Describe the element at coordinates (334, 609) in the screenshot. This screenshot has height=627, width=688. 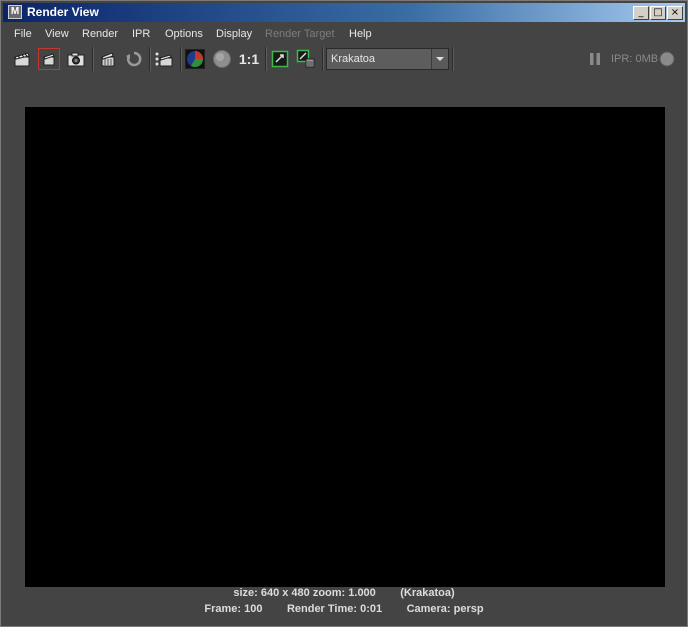
I see `render-time-status: Render Time: 0:01` at that location.